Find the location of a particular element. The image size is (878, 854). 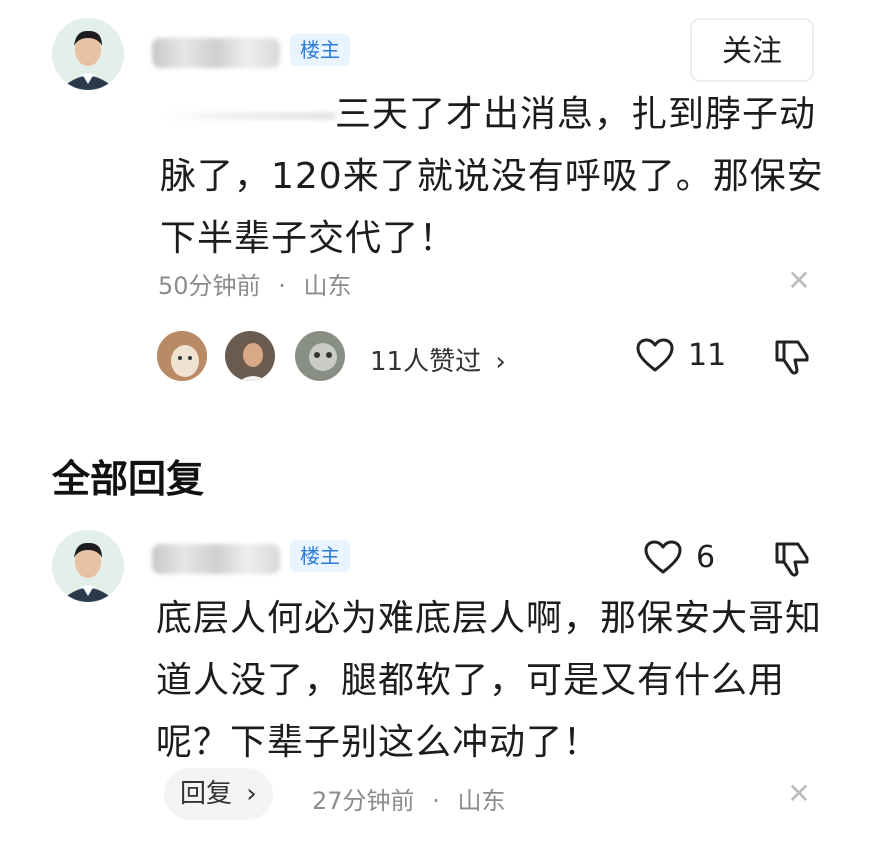

reply-button: 回复 › is located at coordinates (218, 794).